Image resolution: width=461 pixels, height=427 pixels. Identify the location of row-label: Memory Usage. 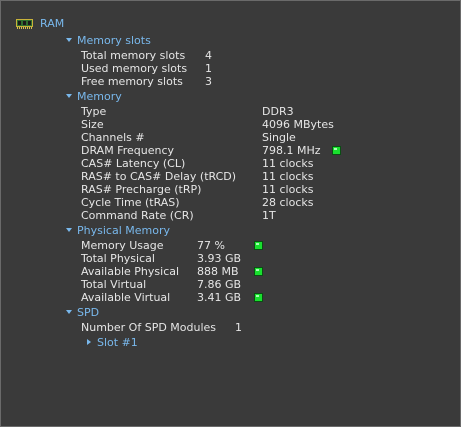
(122, 245).